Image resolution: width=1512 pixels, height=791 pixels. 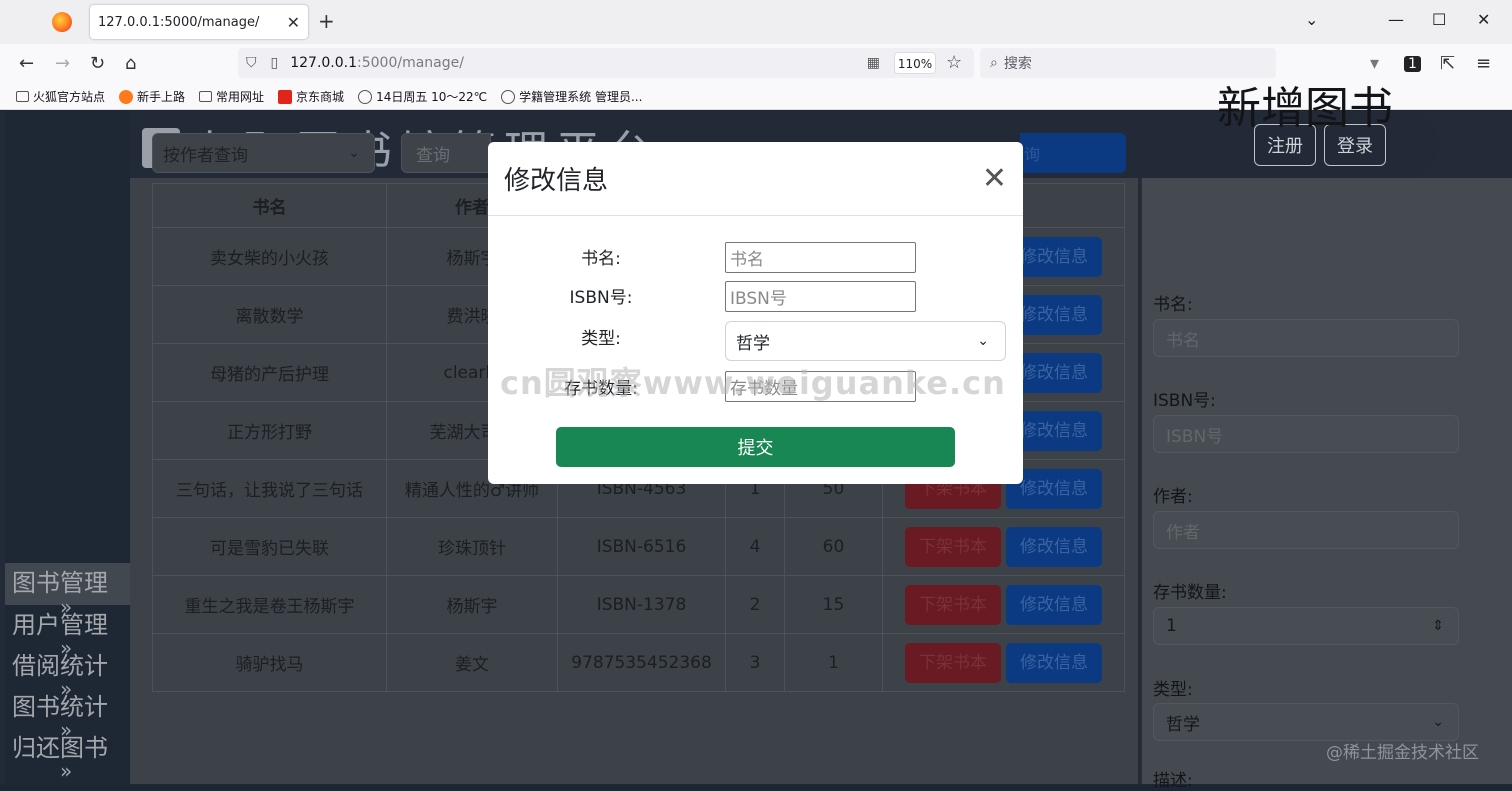 I want to click on add-qty-label: 存书数量:, so click(x=1190, y=593).